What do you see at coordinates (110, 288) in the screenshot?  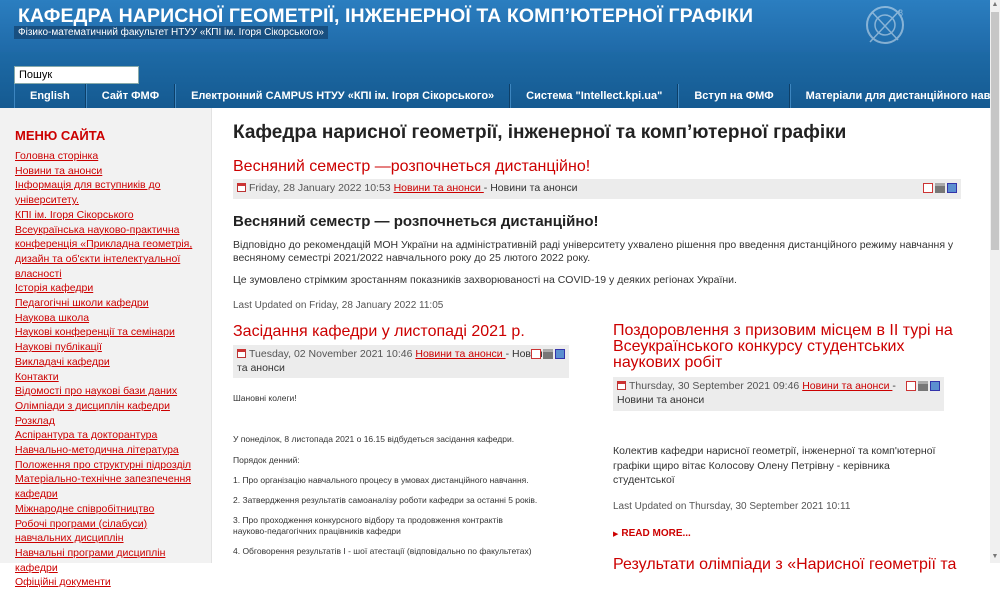 I see `sidebar-item-history: Історія кафедри` at bounding box center [110, 288].